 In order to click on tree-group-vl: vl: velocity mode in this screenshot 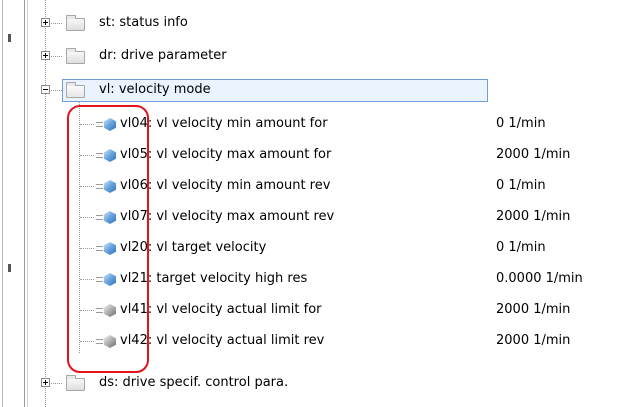, I will do `click(312, 90)`.